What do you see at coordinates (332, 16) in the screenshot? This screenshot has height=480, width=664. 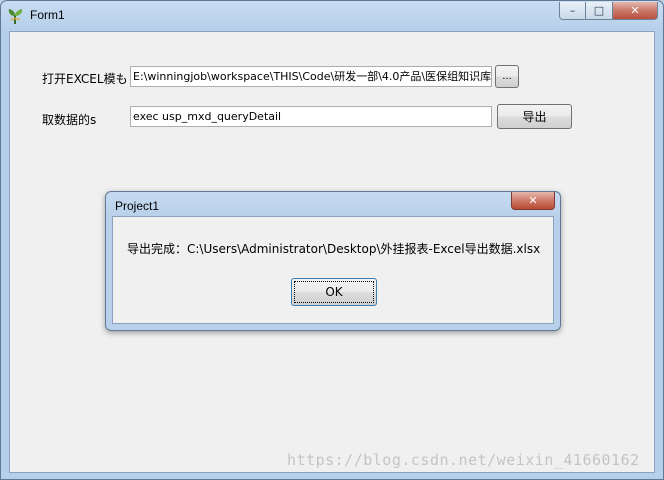 I see `title-bar: Form1 – □ ✕` at bounding box center [332, 16].